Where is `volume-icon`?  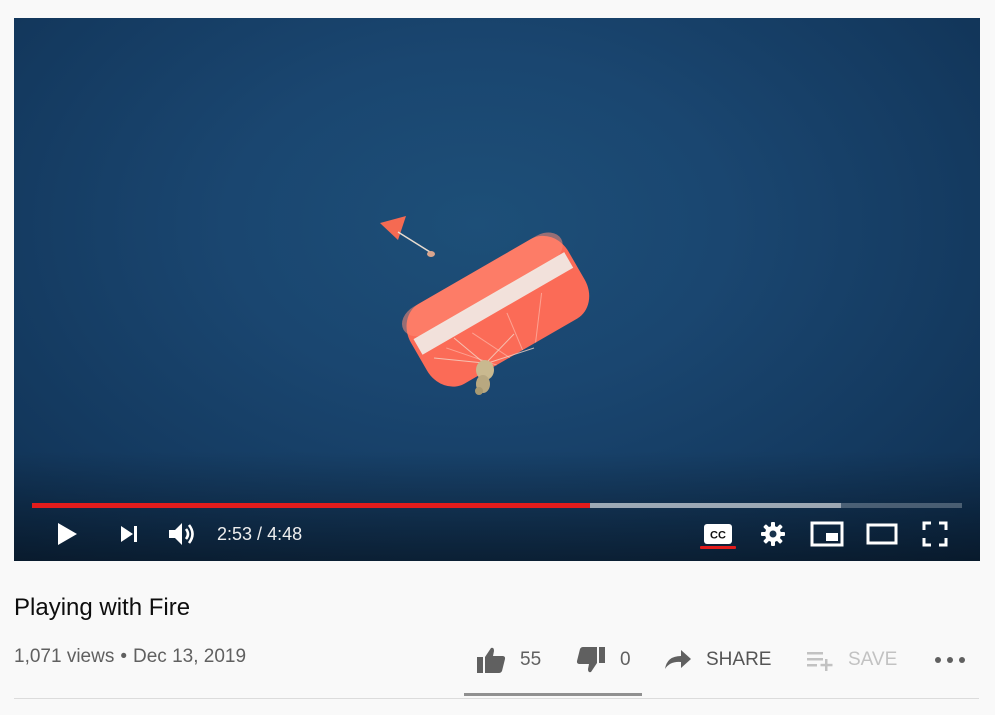 volume-icon is located at coordinates (181, 534).